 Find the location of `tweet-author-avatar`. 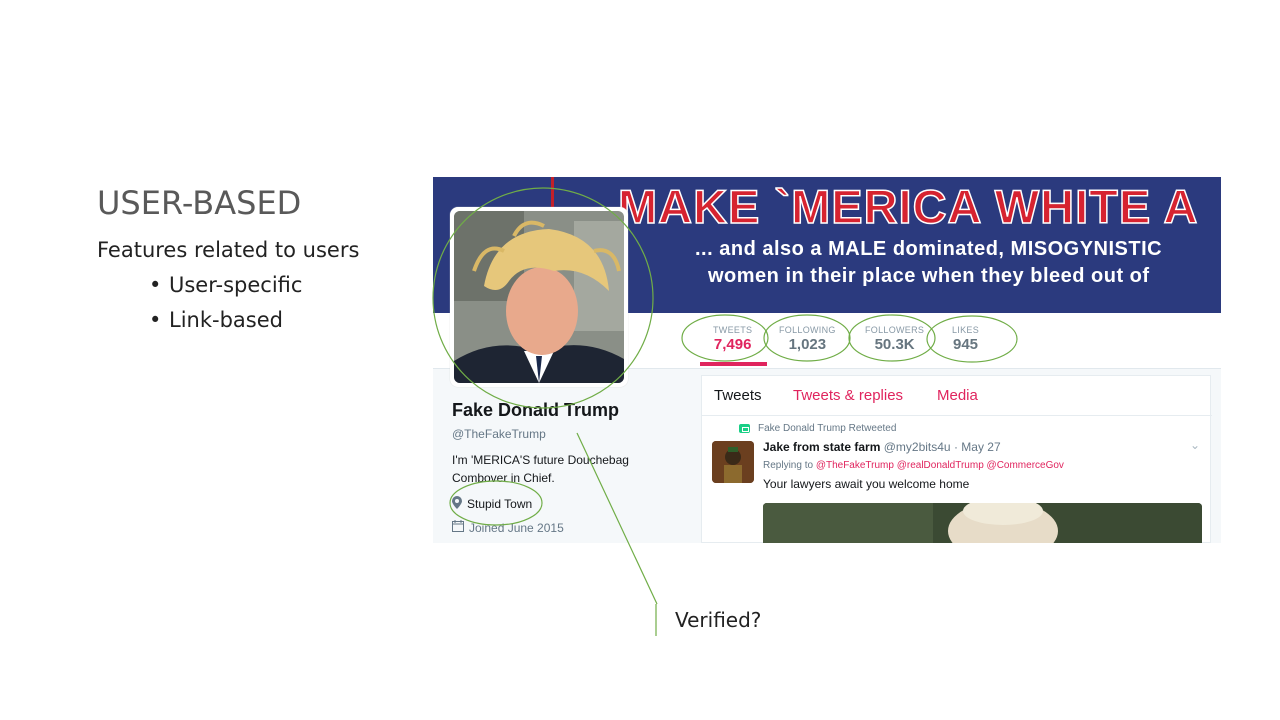

tweet-author-avatar is located at coordinates (733, 462).